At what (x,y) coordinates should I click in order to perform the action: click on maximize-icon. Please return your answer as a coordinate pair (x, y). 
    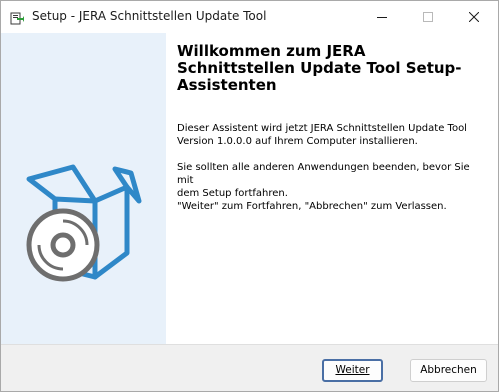
    Looking at the image, I should click on (428, 17).